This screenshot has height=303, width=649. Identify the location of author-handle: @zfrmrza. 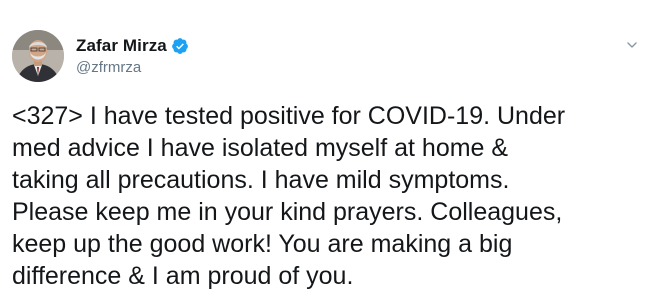
(108, 67).